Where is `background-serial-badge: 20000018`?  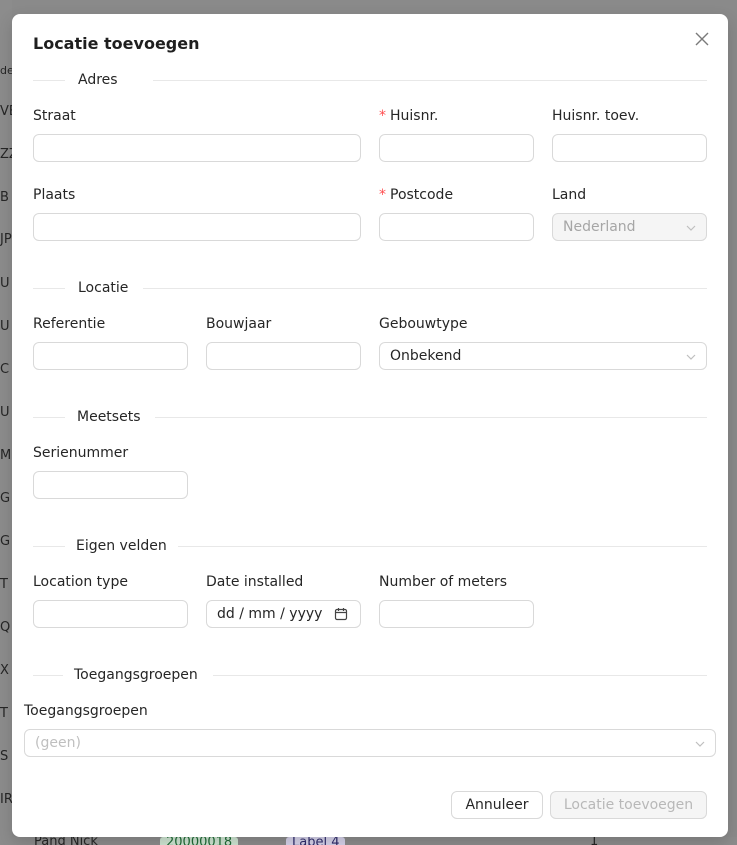
background-serial-badge: 20000018 is located at coordinates (199, 841).